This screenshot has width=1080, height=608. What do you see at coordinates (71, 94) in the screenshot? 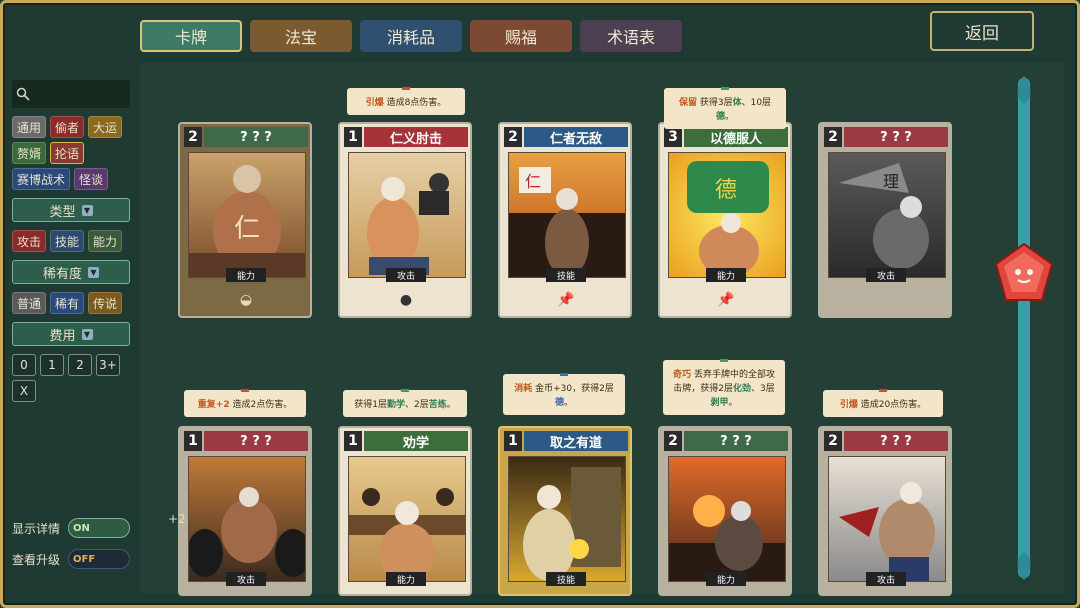
I see `search-input` at bounding box center [71, 94].